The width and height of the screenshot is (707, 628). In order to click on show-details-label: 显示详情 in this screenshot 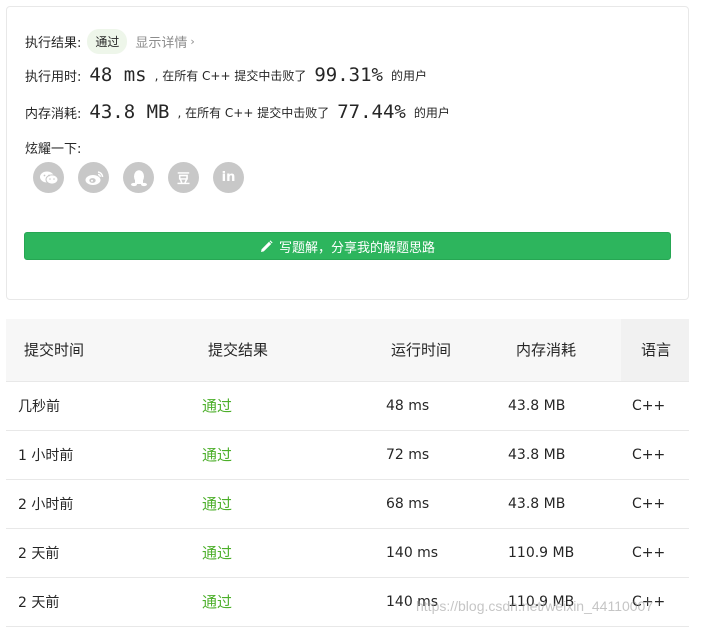, I will do `click(161, 43)`.